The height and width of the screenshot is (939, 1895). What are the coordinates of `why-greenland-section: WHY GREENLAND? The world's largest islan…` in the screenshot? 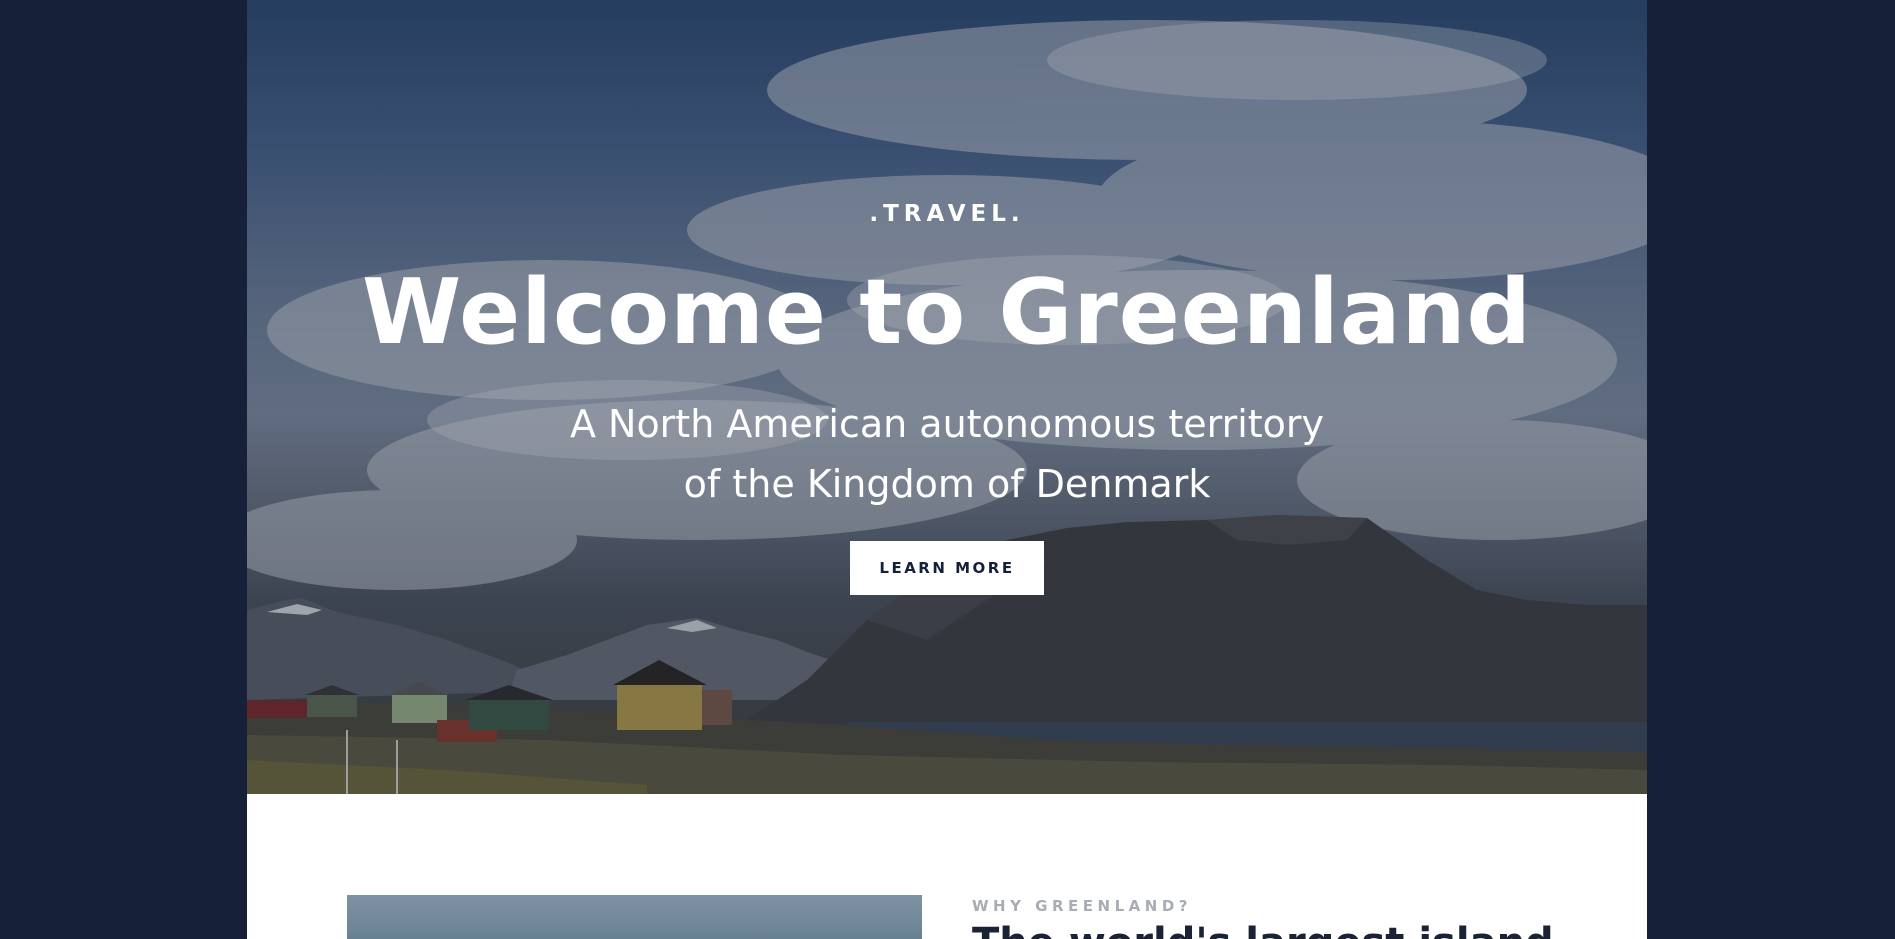 It's located at (947, 866).